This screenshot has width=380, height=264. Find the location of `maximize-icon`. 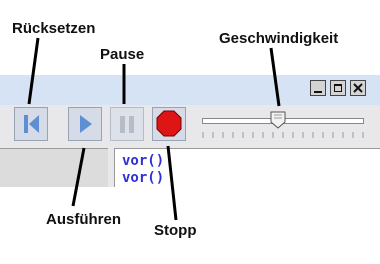

maximize-icon is located at coordinates (338, 88).